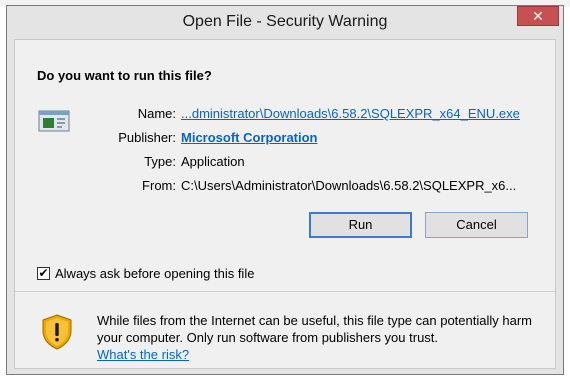 This screenshot has width=570, height=381. I want to click on close-button: ✕, so click(538, 16).